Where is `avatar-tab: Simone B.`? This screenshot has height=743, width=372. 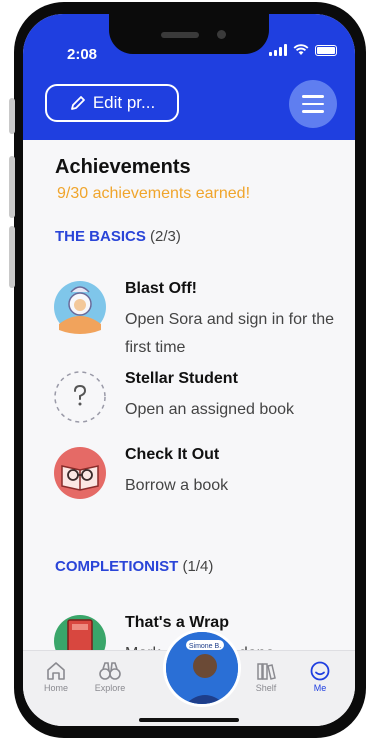
avatar-tab: Simone B. is located at coordinates (202, 668).